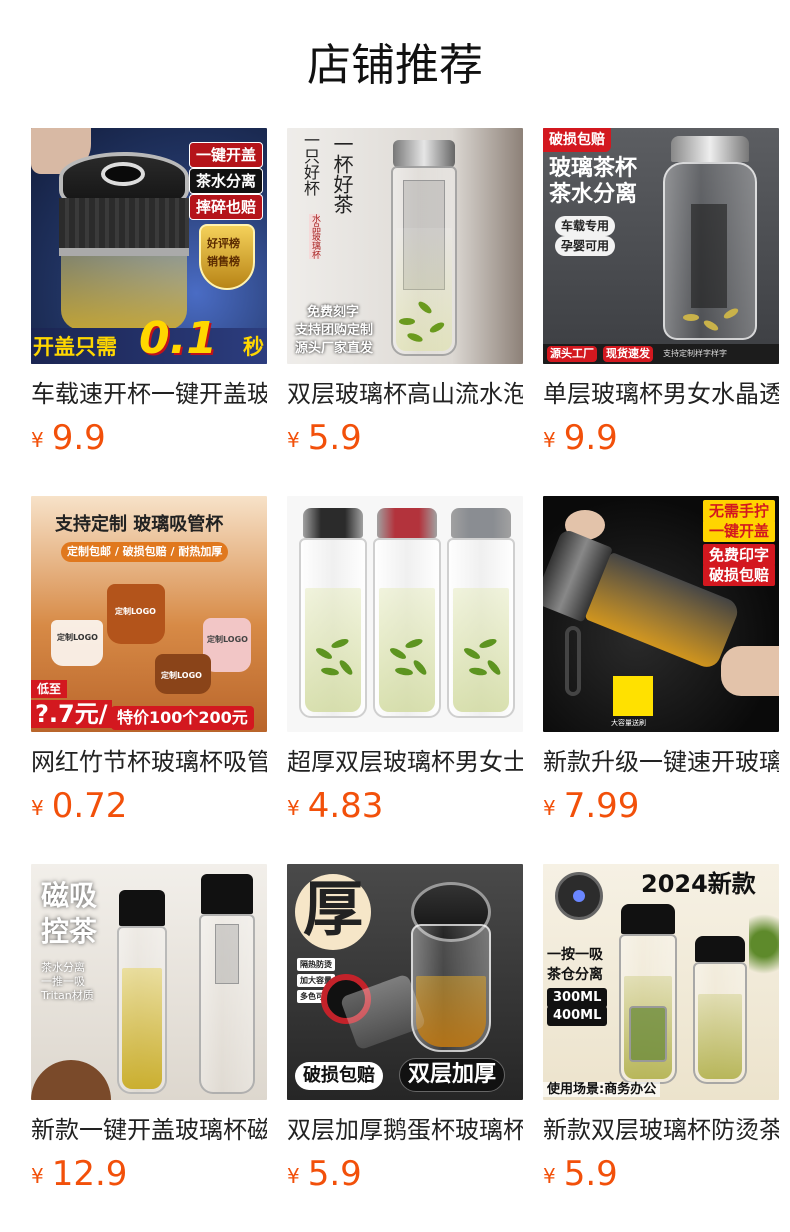 This screenshot has height=1232, width=790. What do you see at coordinates (593, 194) in the screenshot?
I see `headline: 茶水分离` at bounding box center [593, 194].